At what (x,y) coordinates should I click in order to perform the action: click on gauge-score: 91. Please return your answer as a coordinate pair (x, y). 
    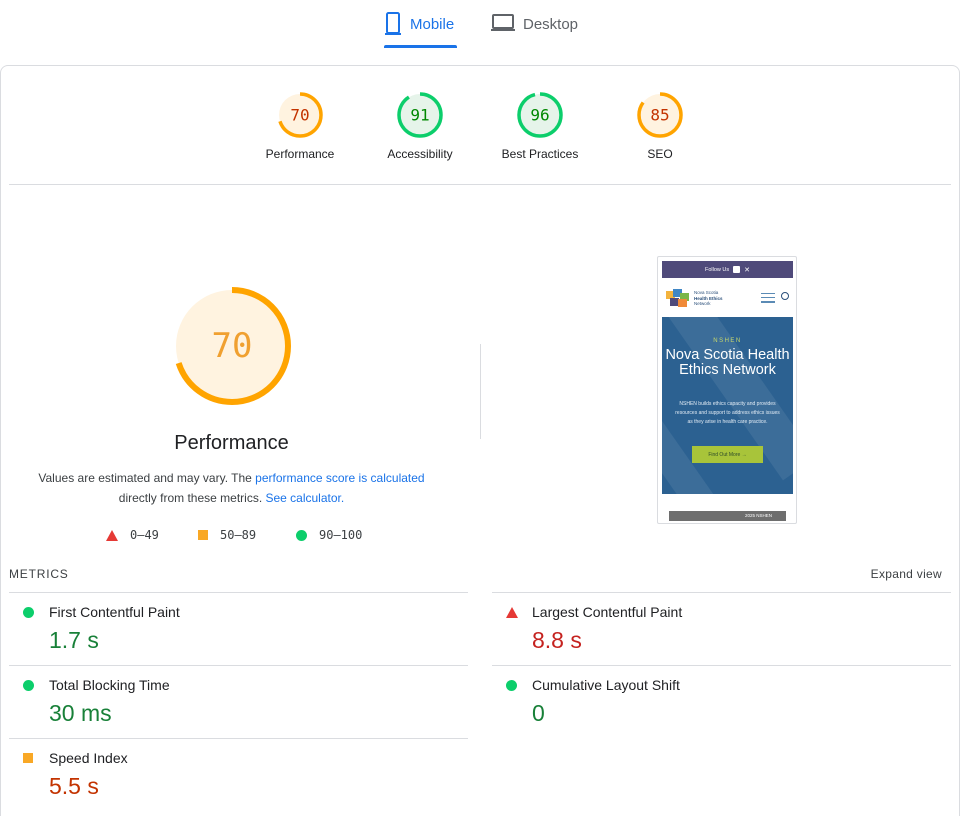
    Looking at the image, I should click on (419, 115).